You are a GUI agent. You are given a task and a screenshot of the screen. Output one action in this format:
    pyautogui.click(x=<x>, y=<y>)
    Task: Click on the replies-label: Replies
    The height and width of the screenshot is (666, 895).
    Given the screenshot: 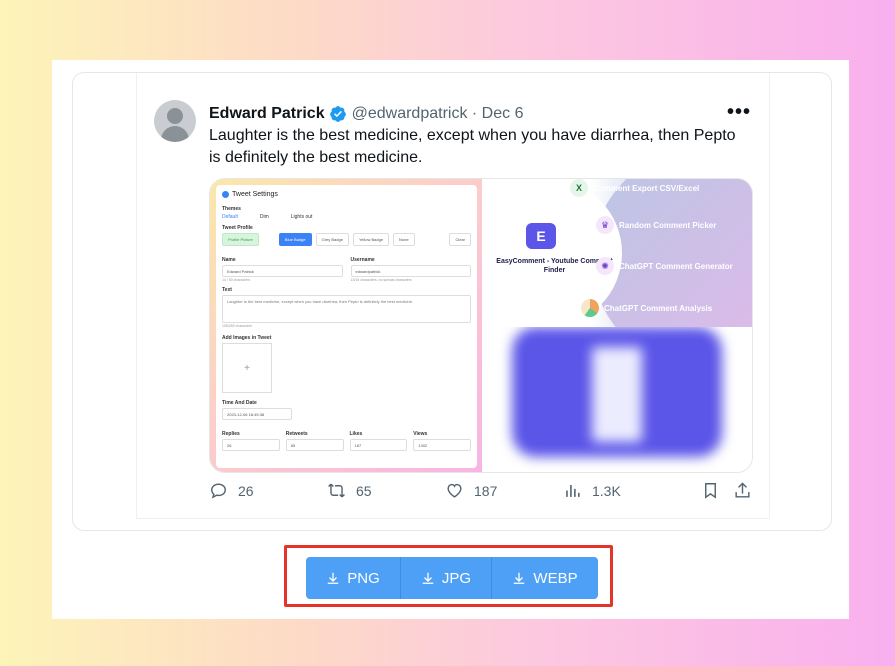 What is the action you would take?
    pyautogui.click(x=231, y=434)
    